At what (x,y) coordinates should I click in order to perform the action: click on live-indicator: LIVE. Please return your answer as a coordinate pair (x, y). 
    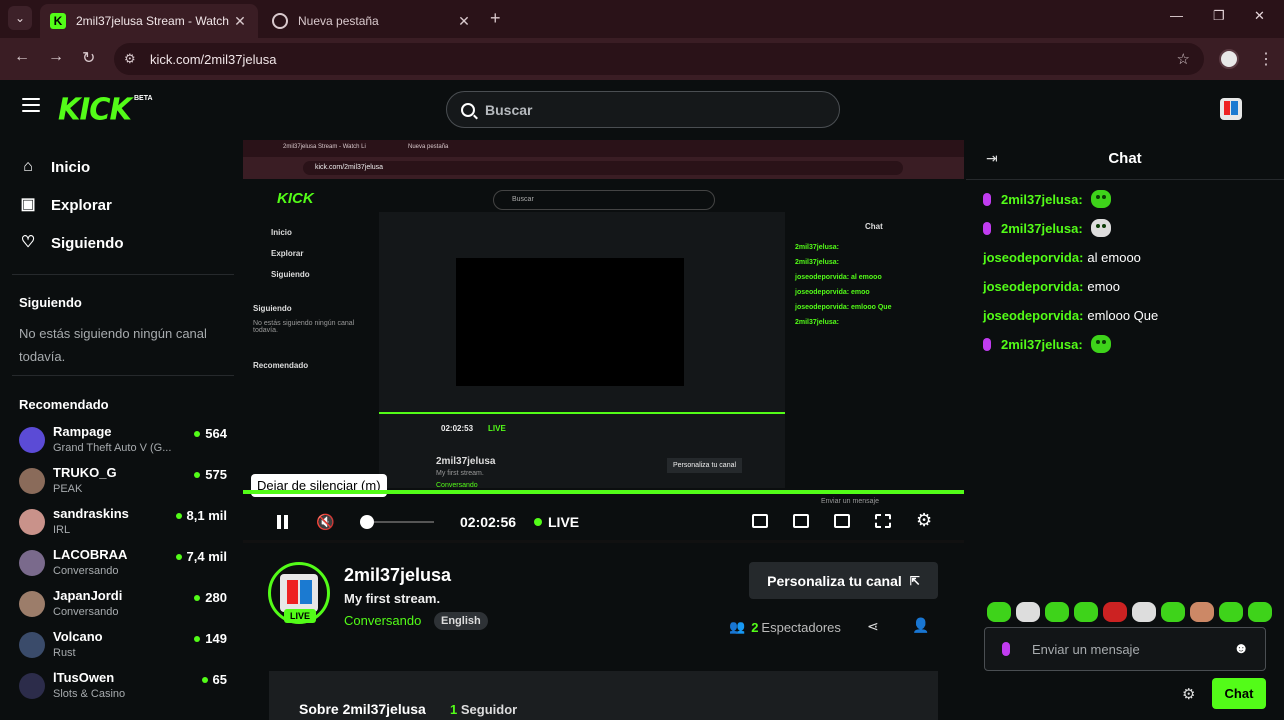
    Looking at the image, I should click on (556, 522).